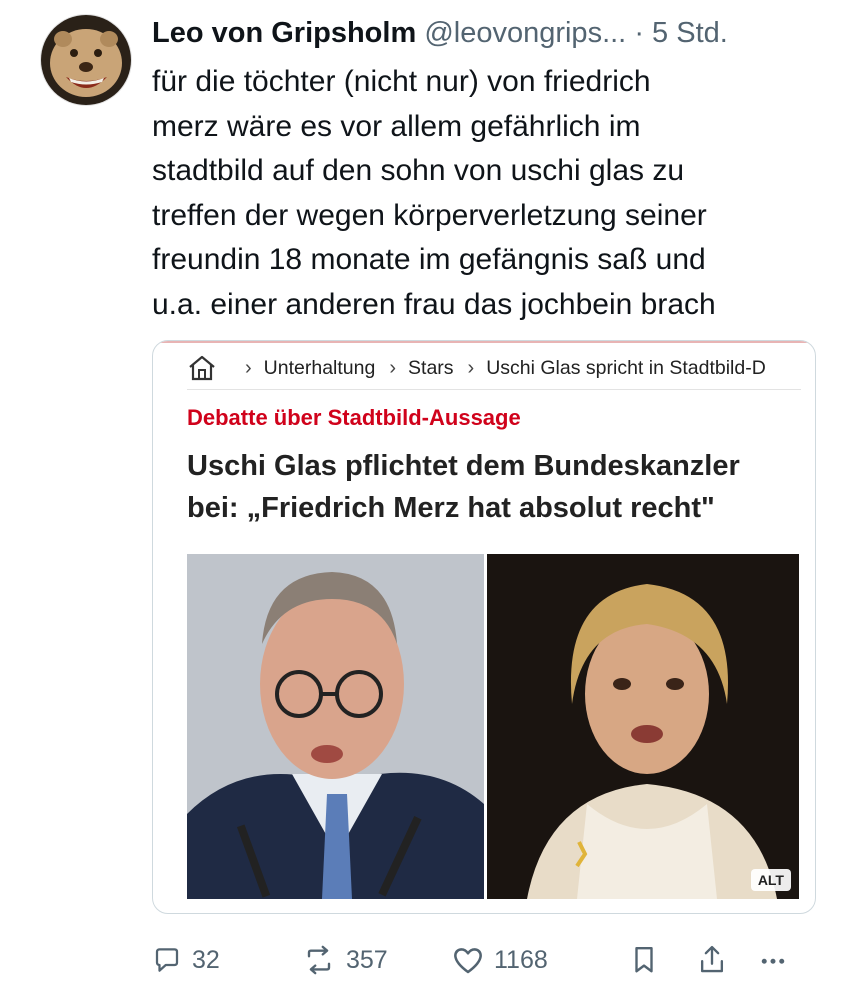 The image size is (848, 1000). I want to click on avatar, so click(86, 60).